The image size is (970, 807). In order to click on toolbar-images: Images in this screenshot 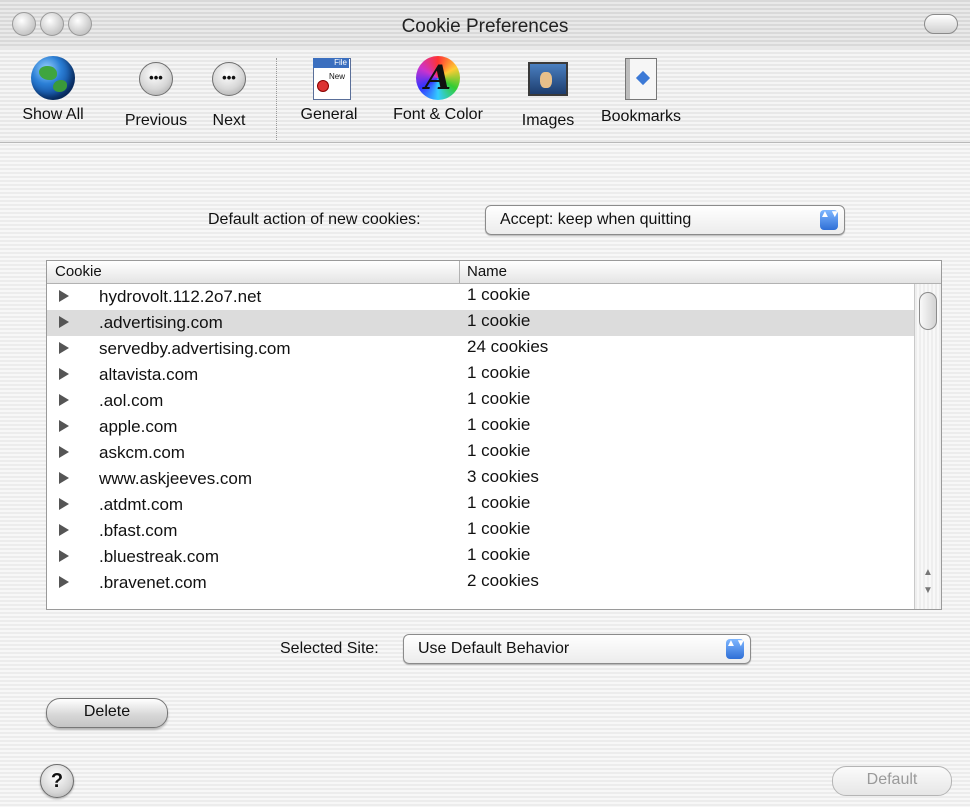, I will do `click(548, 93)`.